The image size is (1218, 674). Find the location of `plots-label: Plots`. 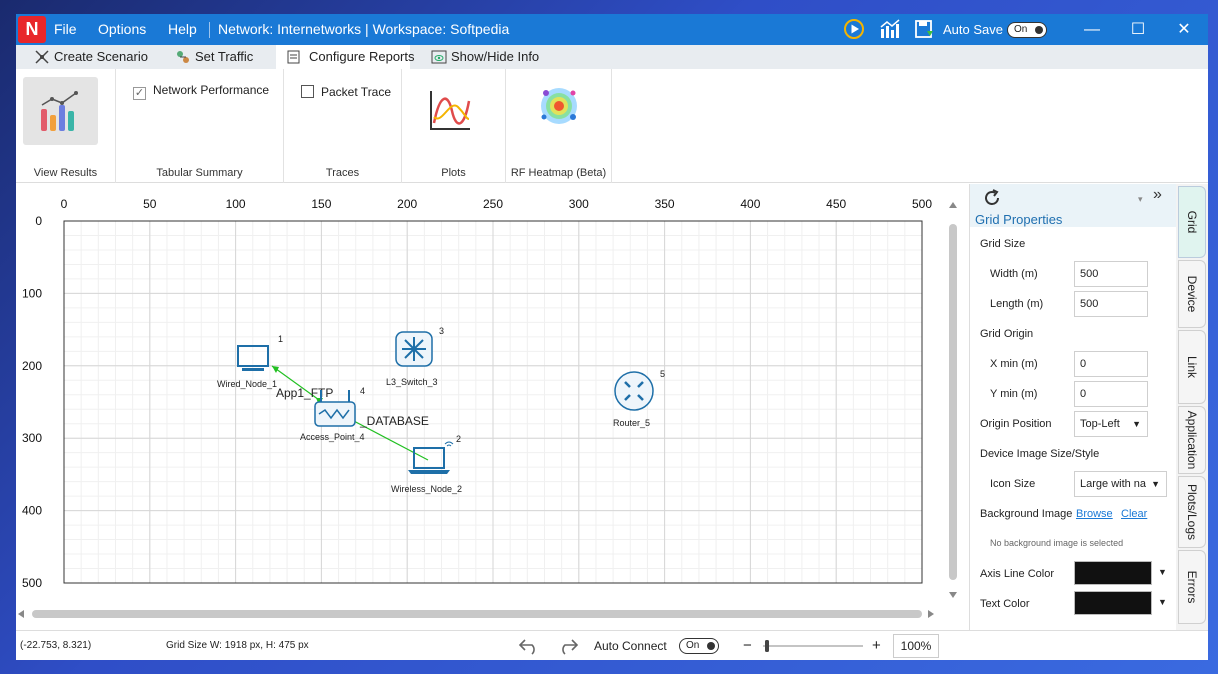

plots-label: Plots is located at coordinates (453, 173).